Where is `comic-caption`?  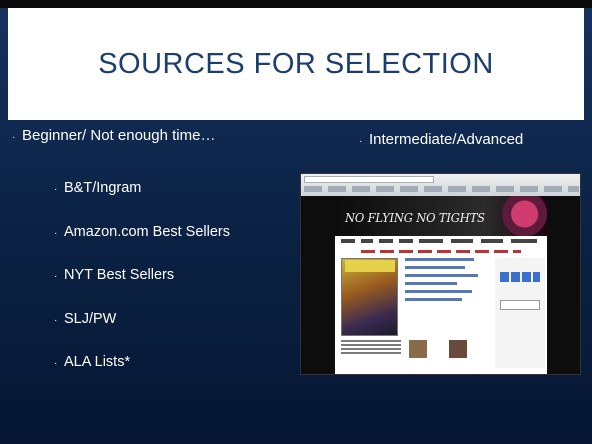
comic-caption is located at coordinates (371, 348).